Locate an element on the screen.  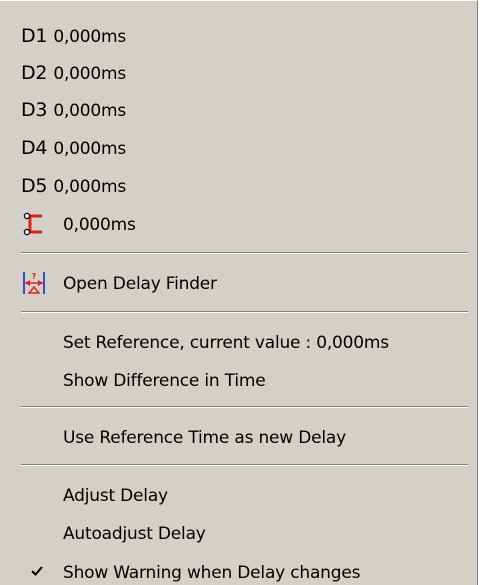
delay-d3-label: D3 0,000ms is located at coordinates (73, 110).